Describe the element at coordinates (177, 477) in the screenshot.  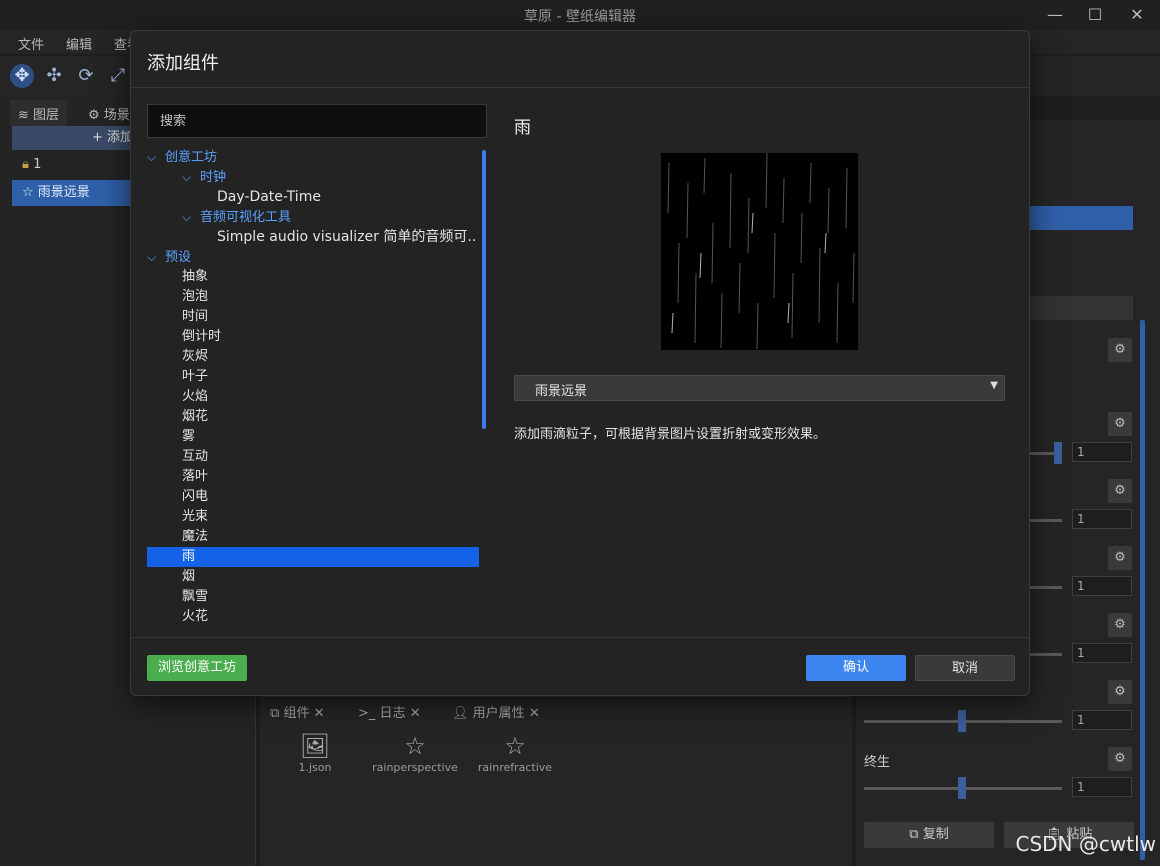
I see `tree-item: 落叶` at that location.